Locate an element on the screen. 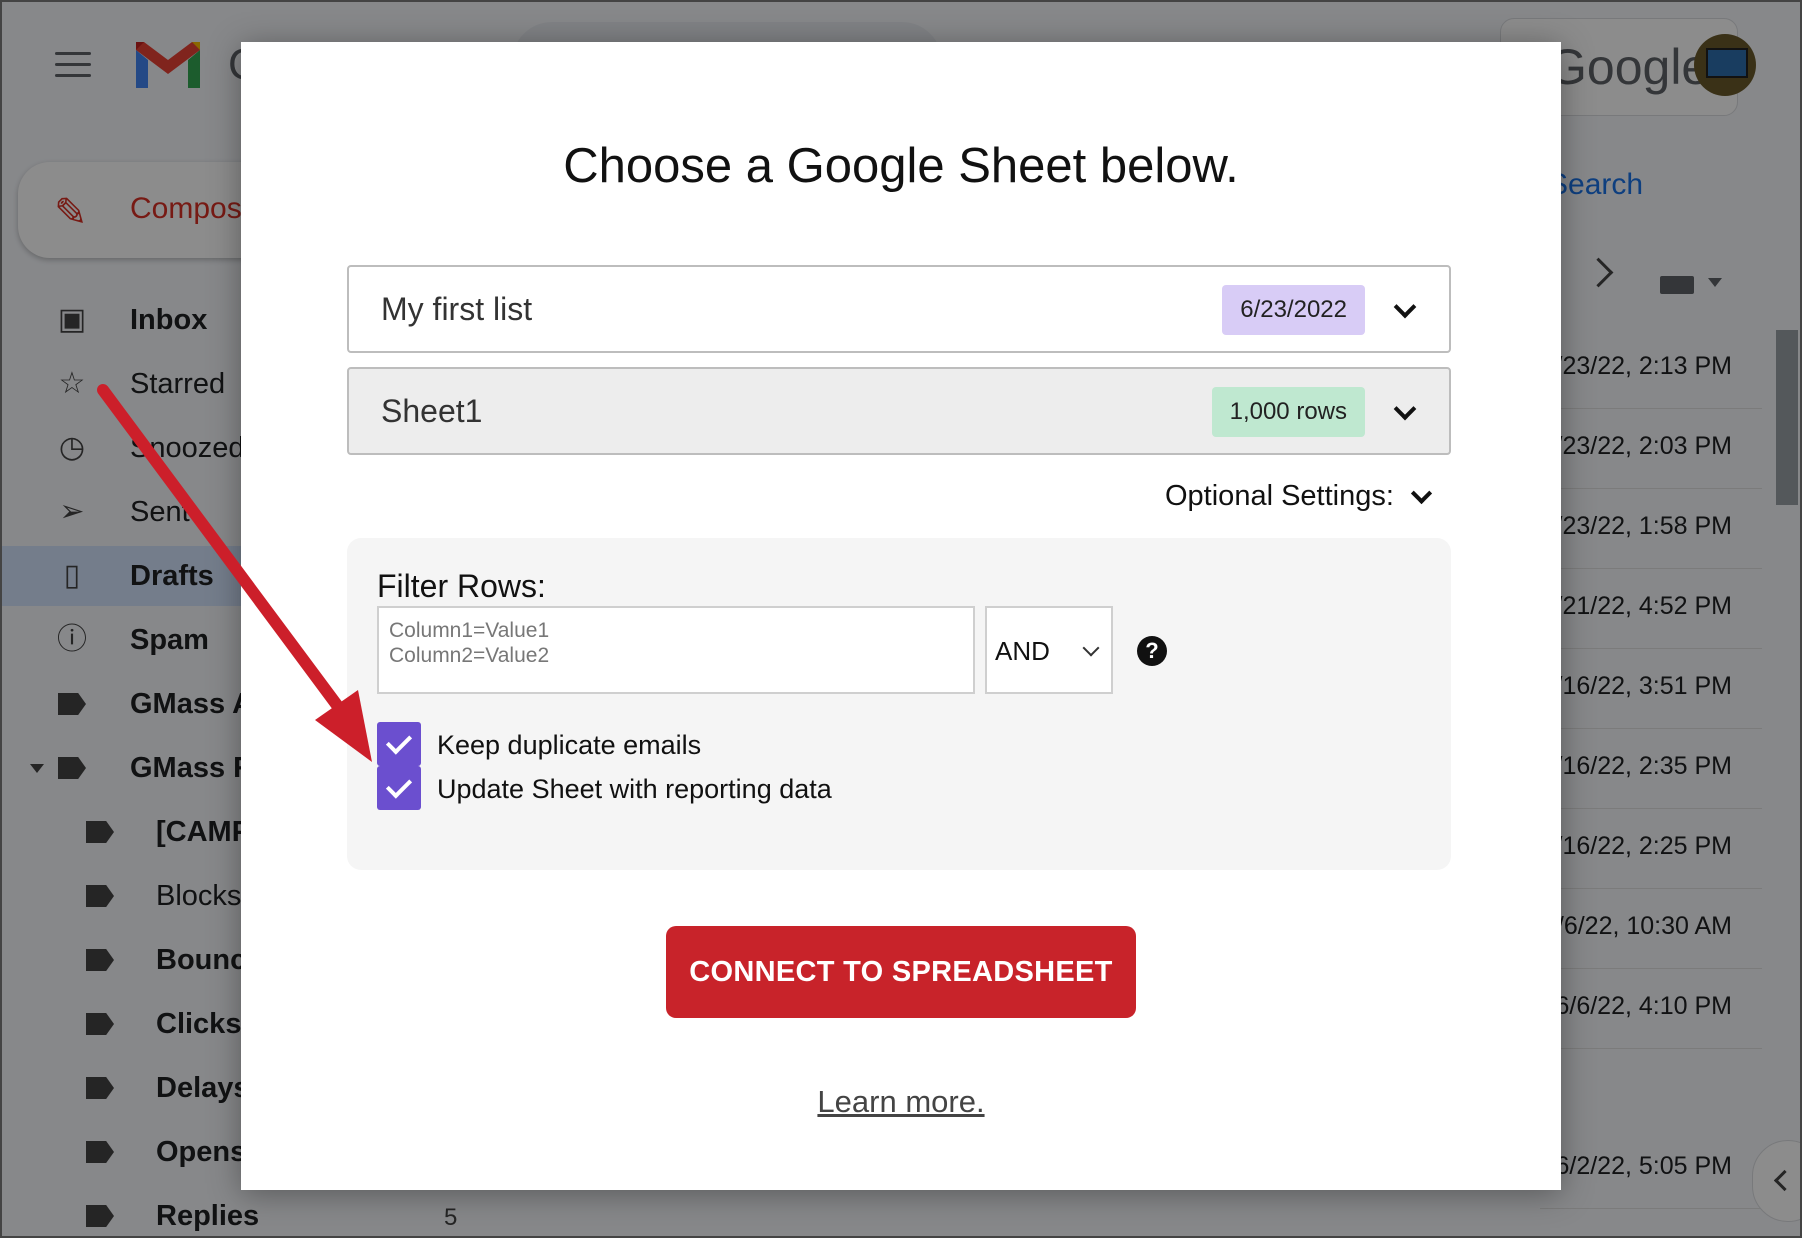 This screenshot has width=1802, height=1246. annotation-arrow is located at coordinates (234, 573).